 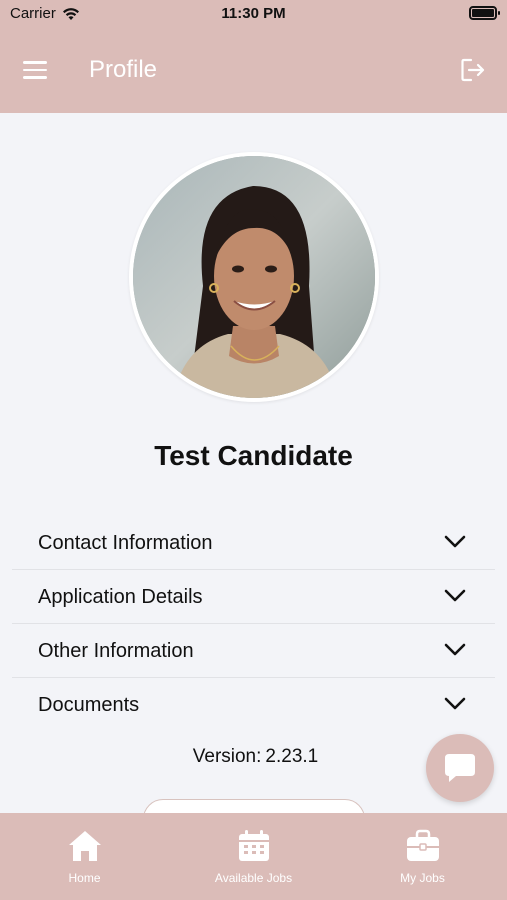 What do you see at coordinates (292, 756) in the screenshot?
I see `version-value: 2.23.1` at bounding box center [292, 756].